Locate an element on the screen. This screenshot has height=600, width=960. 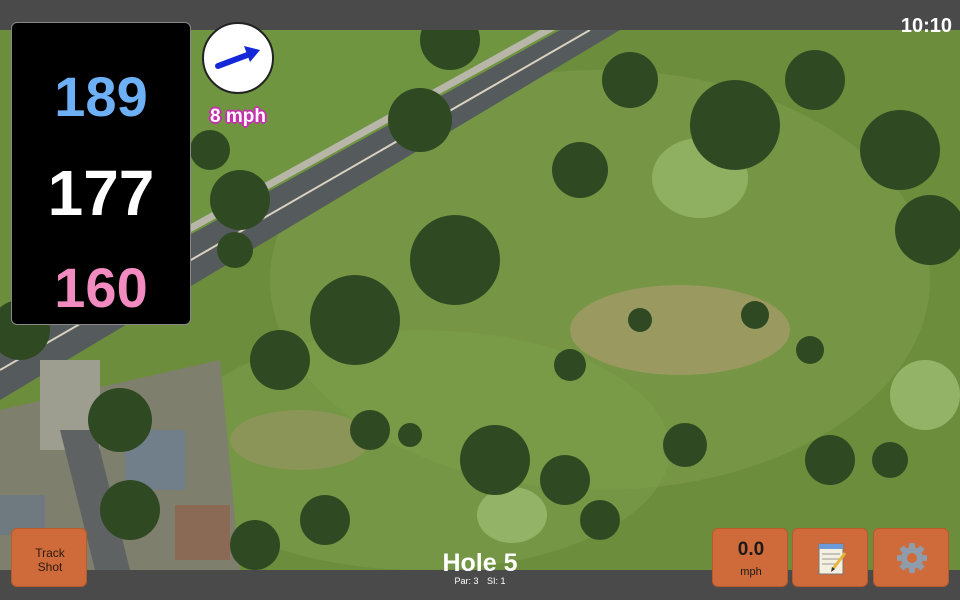
clock-time: 10:10 is located at coordinates (926, 26).